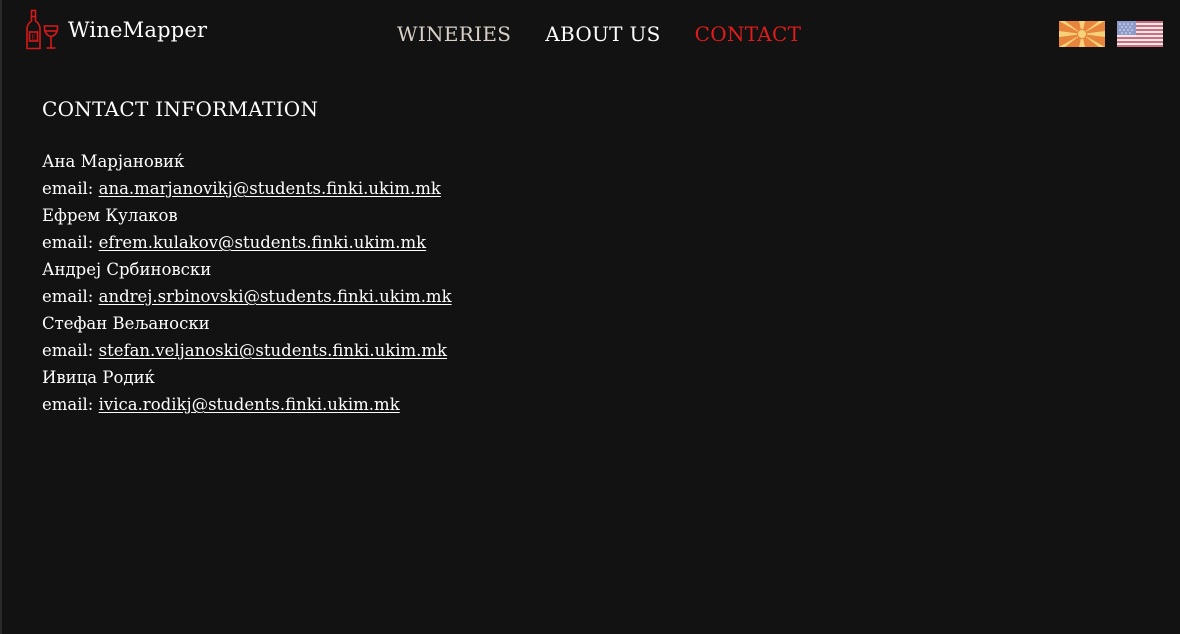 This screenshot has height=634, width=1180. What do you see at coordinates (249, 404) in the screenshot?
I see `email-link: ivica.rodikj@students.finki.ukim.mk` at bounding box center [249, 404].